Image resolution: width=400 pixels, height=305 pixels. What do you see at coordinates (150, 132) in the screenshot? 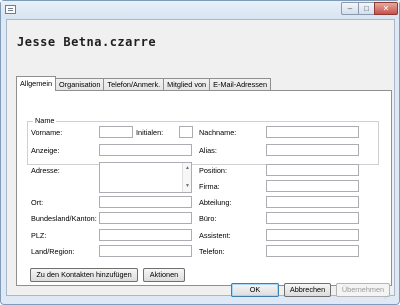
I see `initials-label: Initialen:` at bounding box center [150, 132].